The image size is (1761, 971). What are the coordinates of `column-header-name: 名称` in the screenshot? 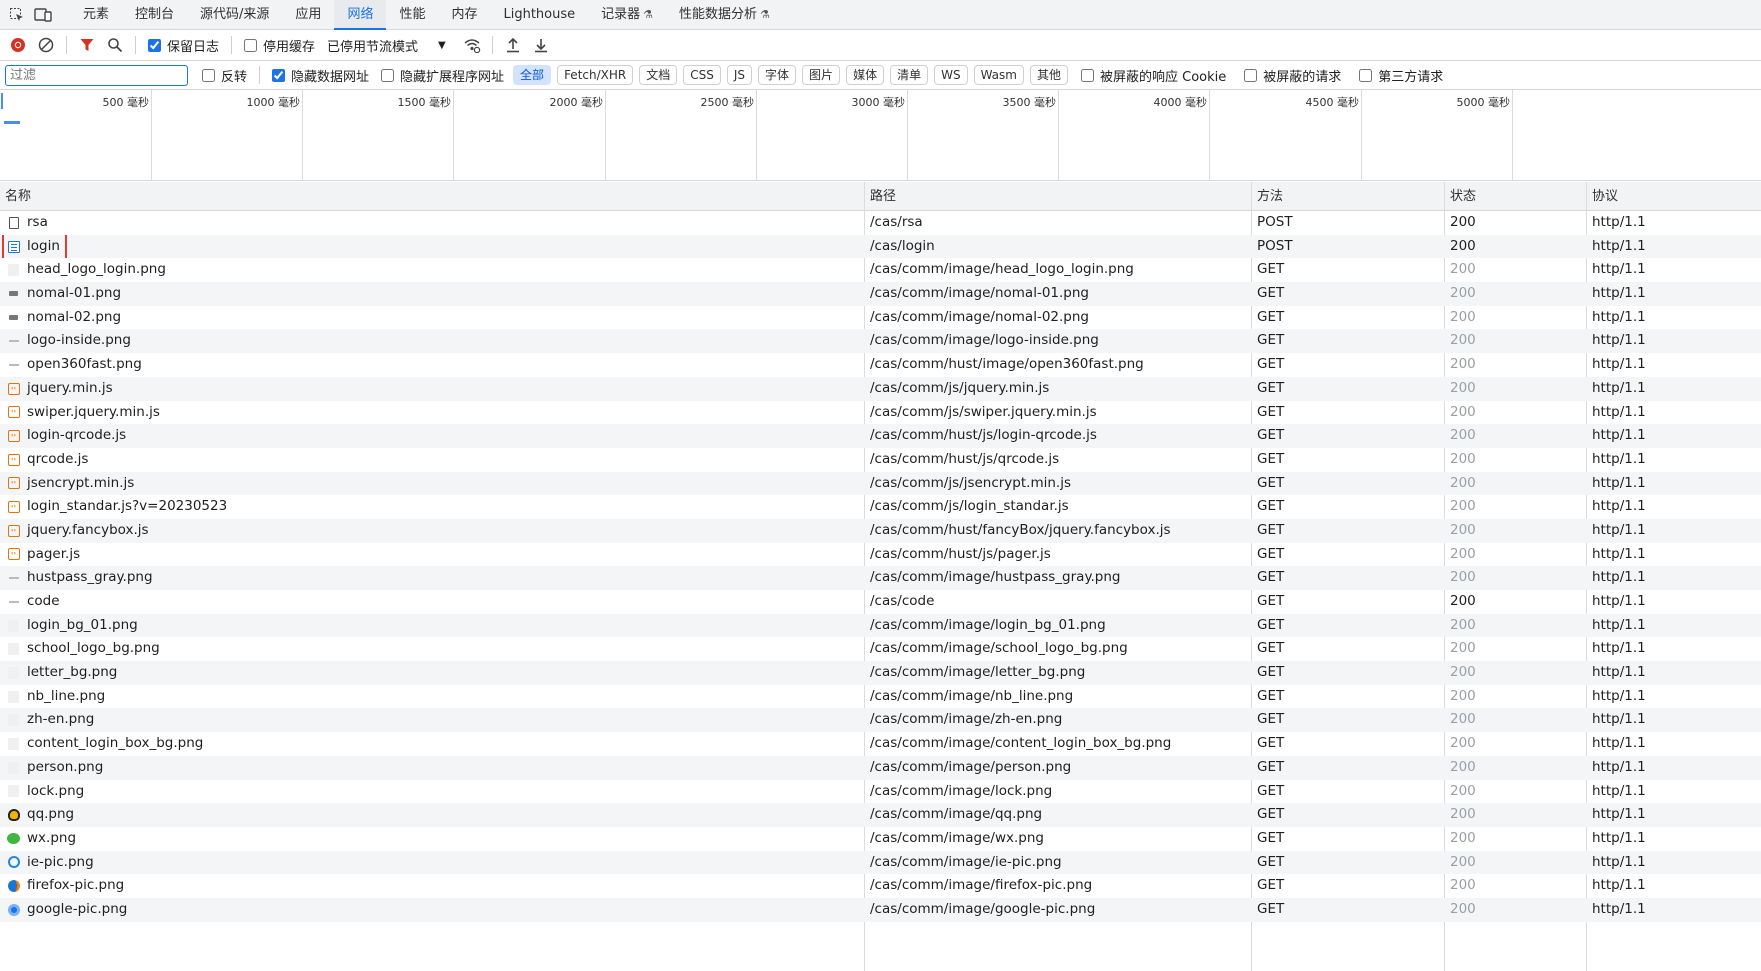 It's located at (15, 196).